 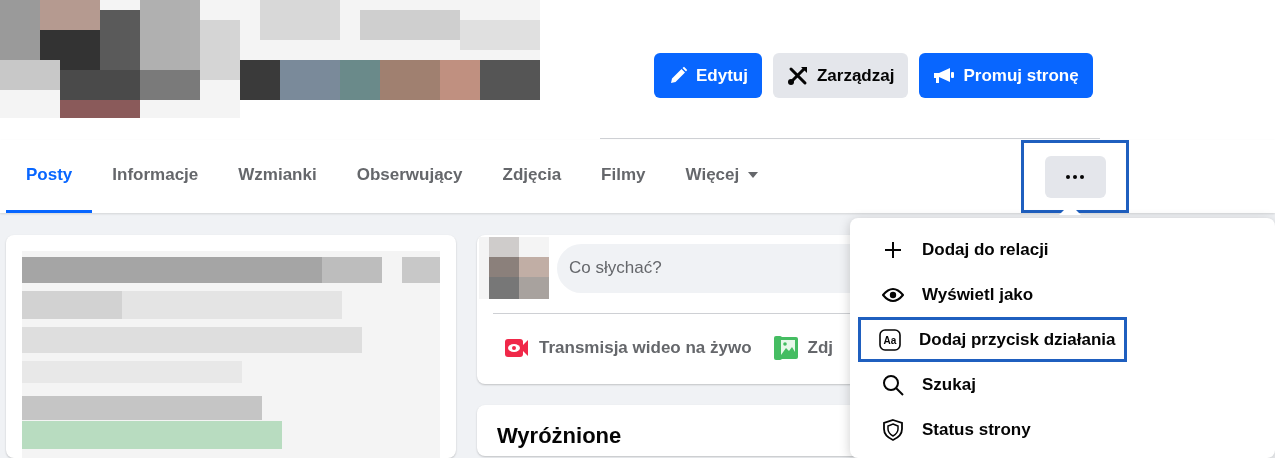 What do you see at coordinates (49, 176) in the screenshot?
I see `tab: Posty` at bounding box center [49, 176].